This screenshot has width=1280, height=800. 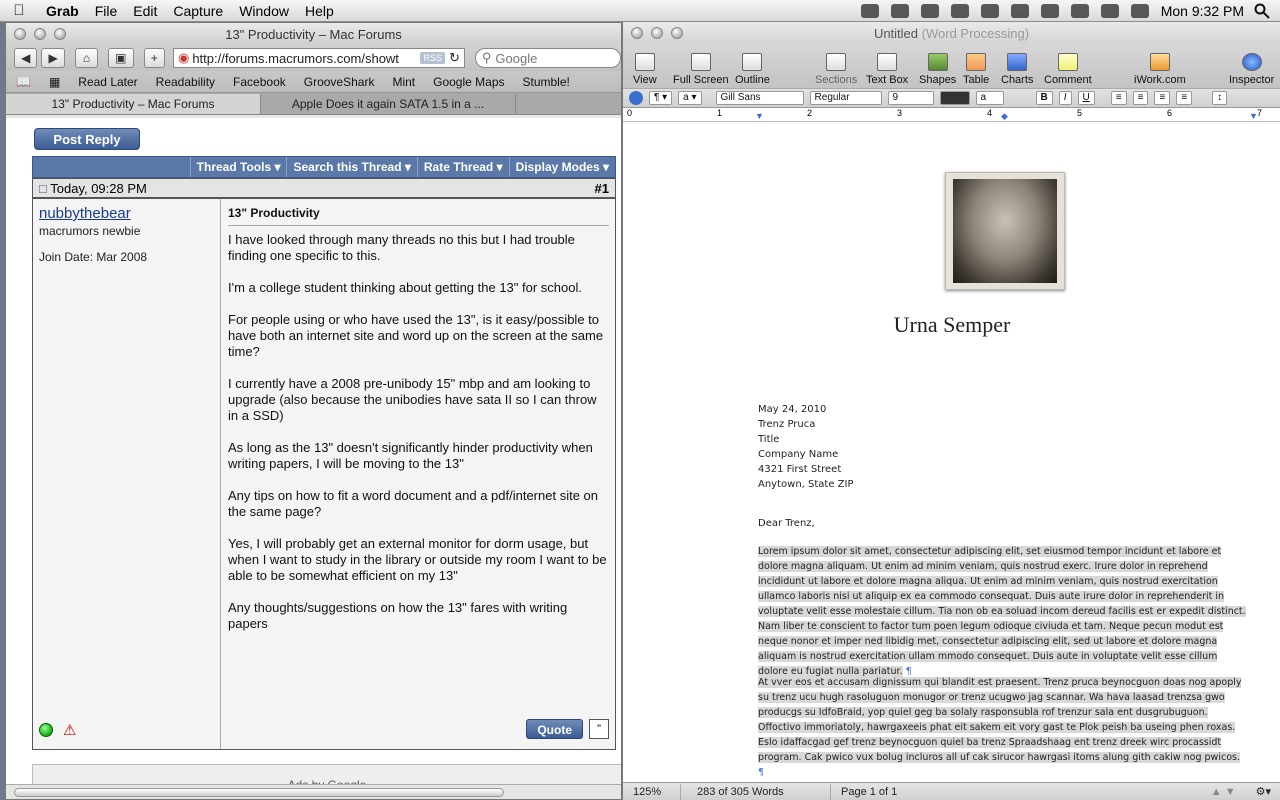 I want to click on letter-name-heading: Urna Semper, so click(x=951, y=325).